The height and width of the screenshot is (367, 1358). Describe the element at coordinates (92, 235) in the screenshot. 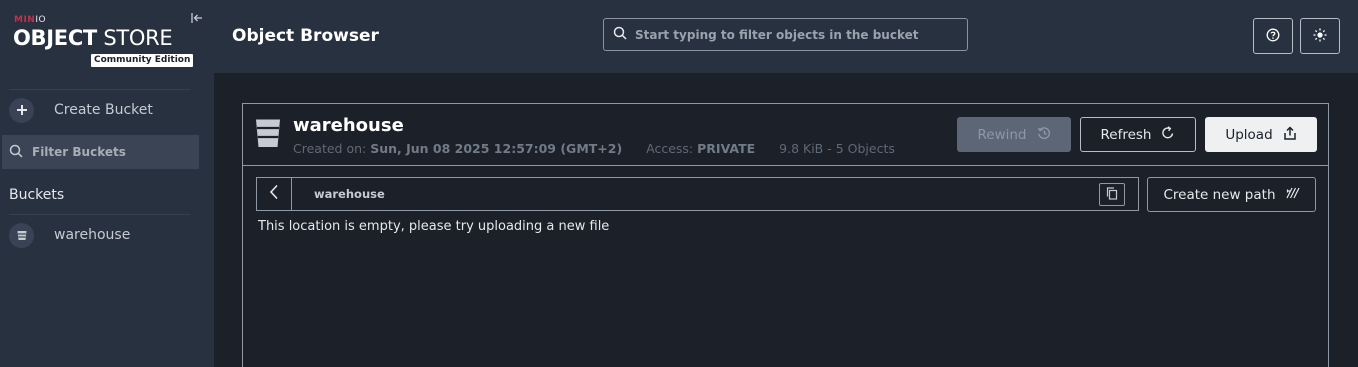

I see `sidebar-item-label: warehouse` at that location.